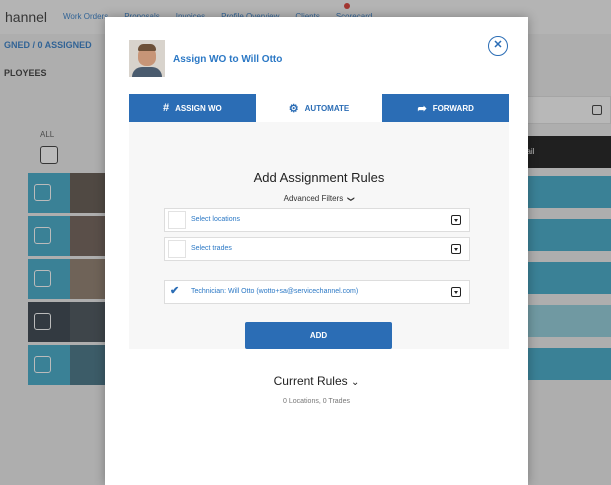 The image size is (611, 485). Describe the element at coordinates (216, 219) in the screenshot. I see `locations-placeholder: Select locations` at that location.